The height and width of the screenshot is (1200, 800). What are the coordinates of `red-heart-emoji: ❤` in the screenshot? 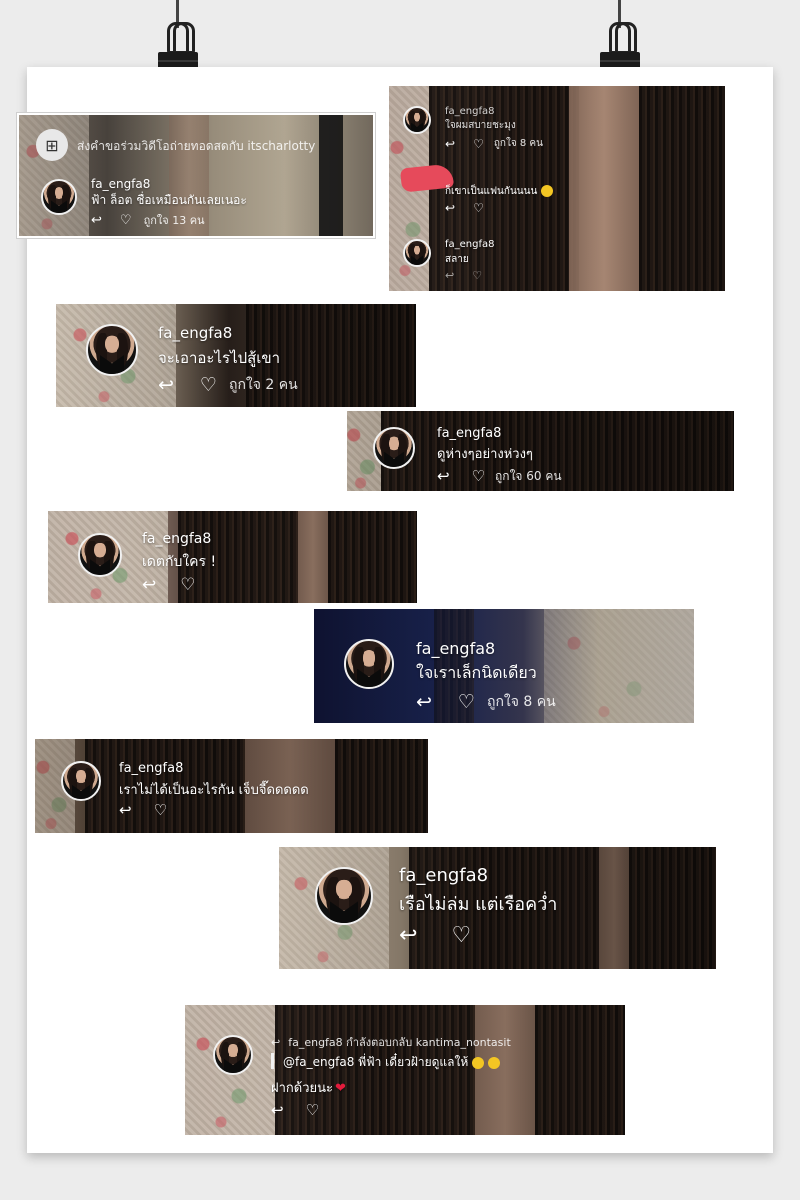 It's located at (340, 1088).